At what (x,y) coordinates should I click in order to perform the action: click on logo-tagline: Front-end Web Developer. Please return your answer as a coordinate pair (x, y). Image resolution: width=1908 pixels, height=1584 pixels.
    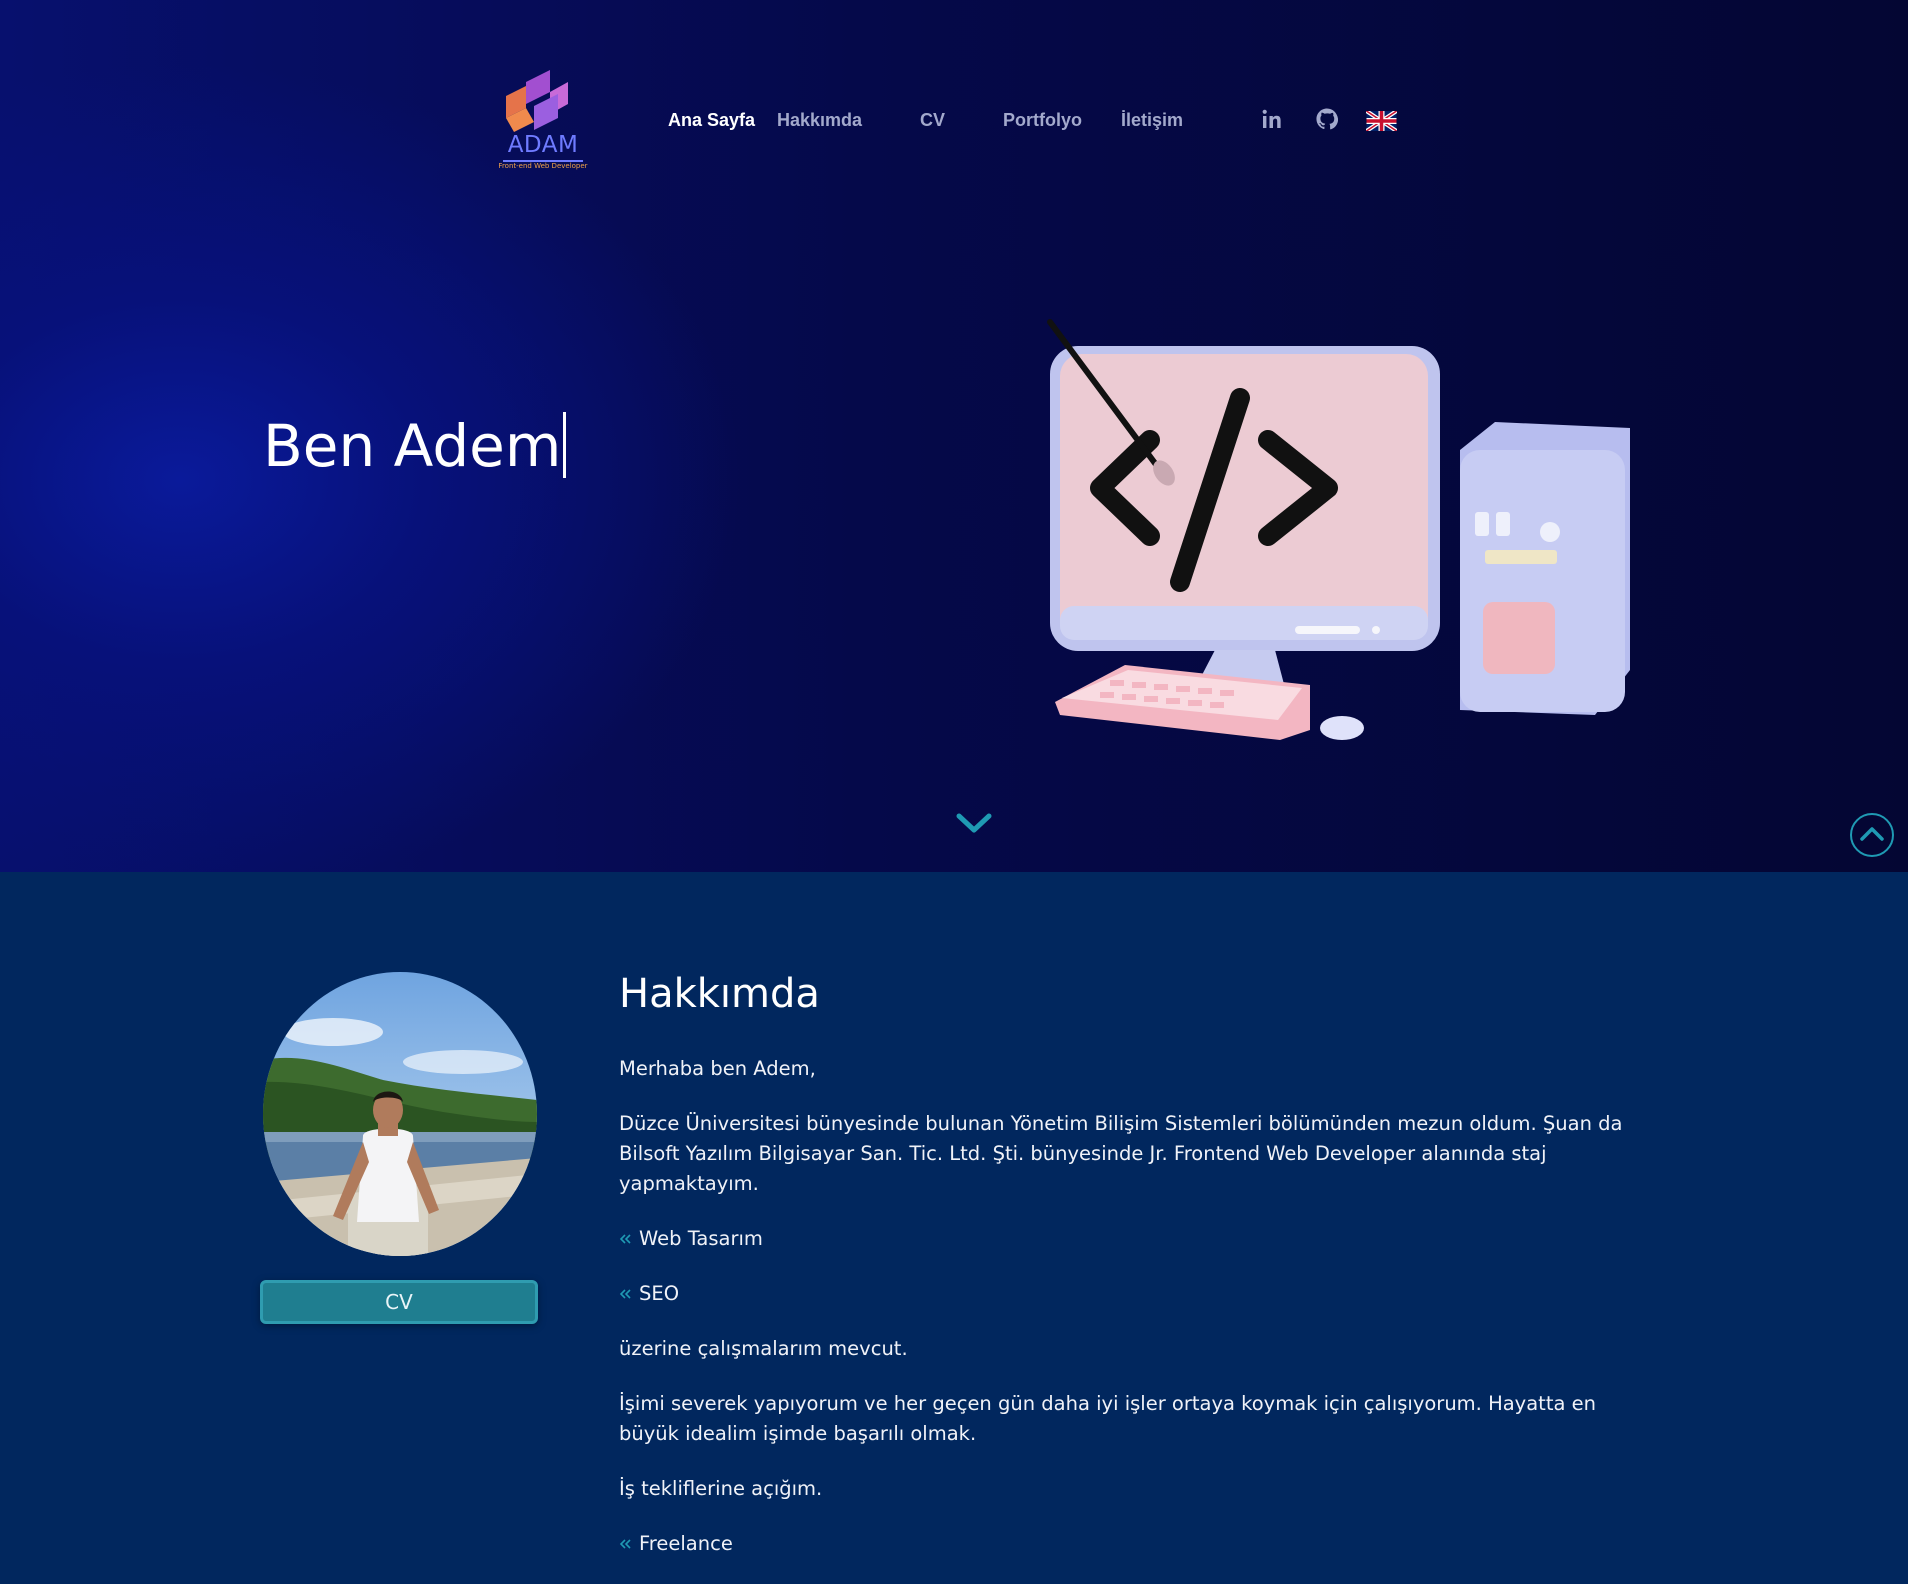
    Looking at the image, I should click on (543, 166).